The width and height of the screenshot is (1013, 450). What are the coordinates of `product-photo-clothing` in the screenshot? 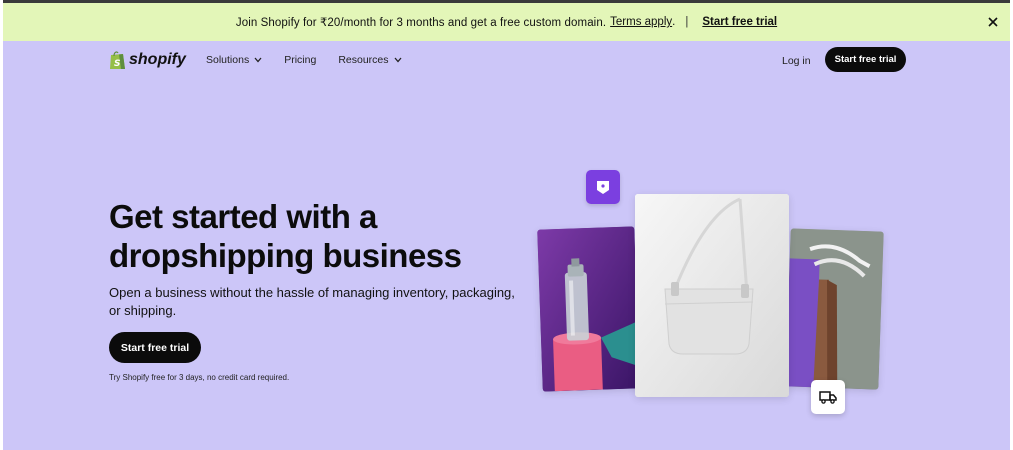 It's located at (834, 309).